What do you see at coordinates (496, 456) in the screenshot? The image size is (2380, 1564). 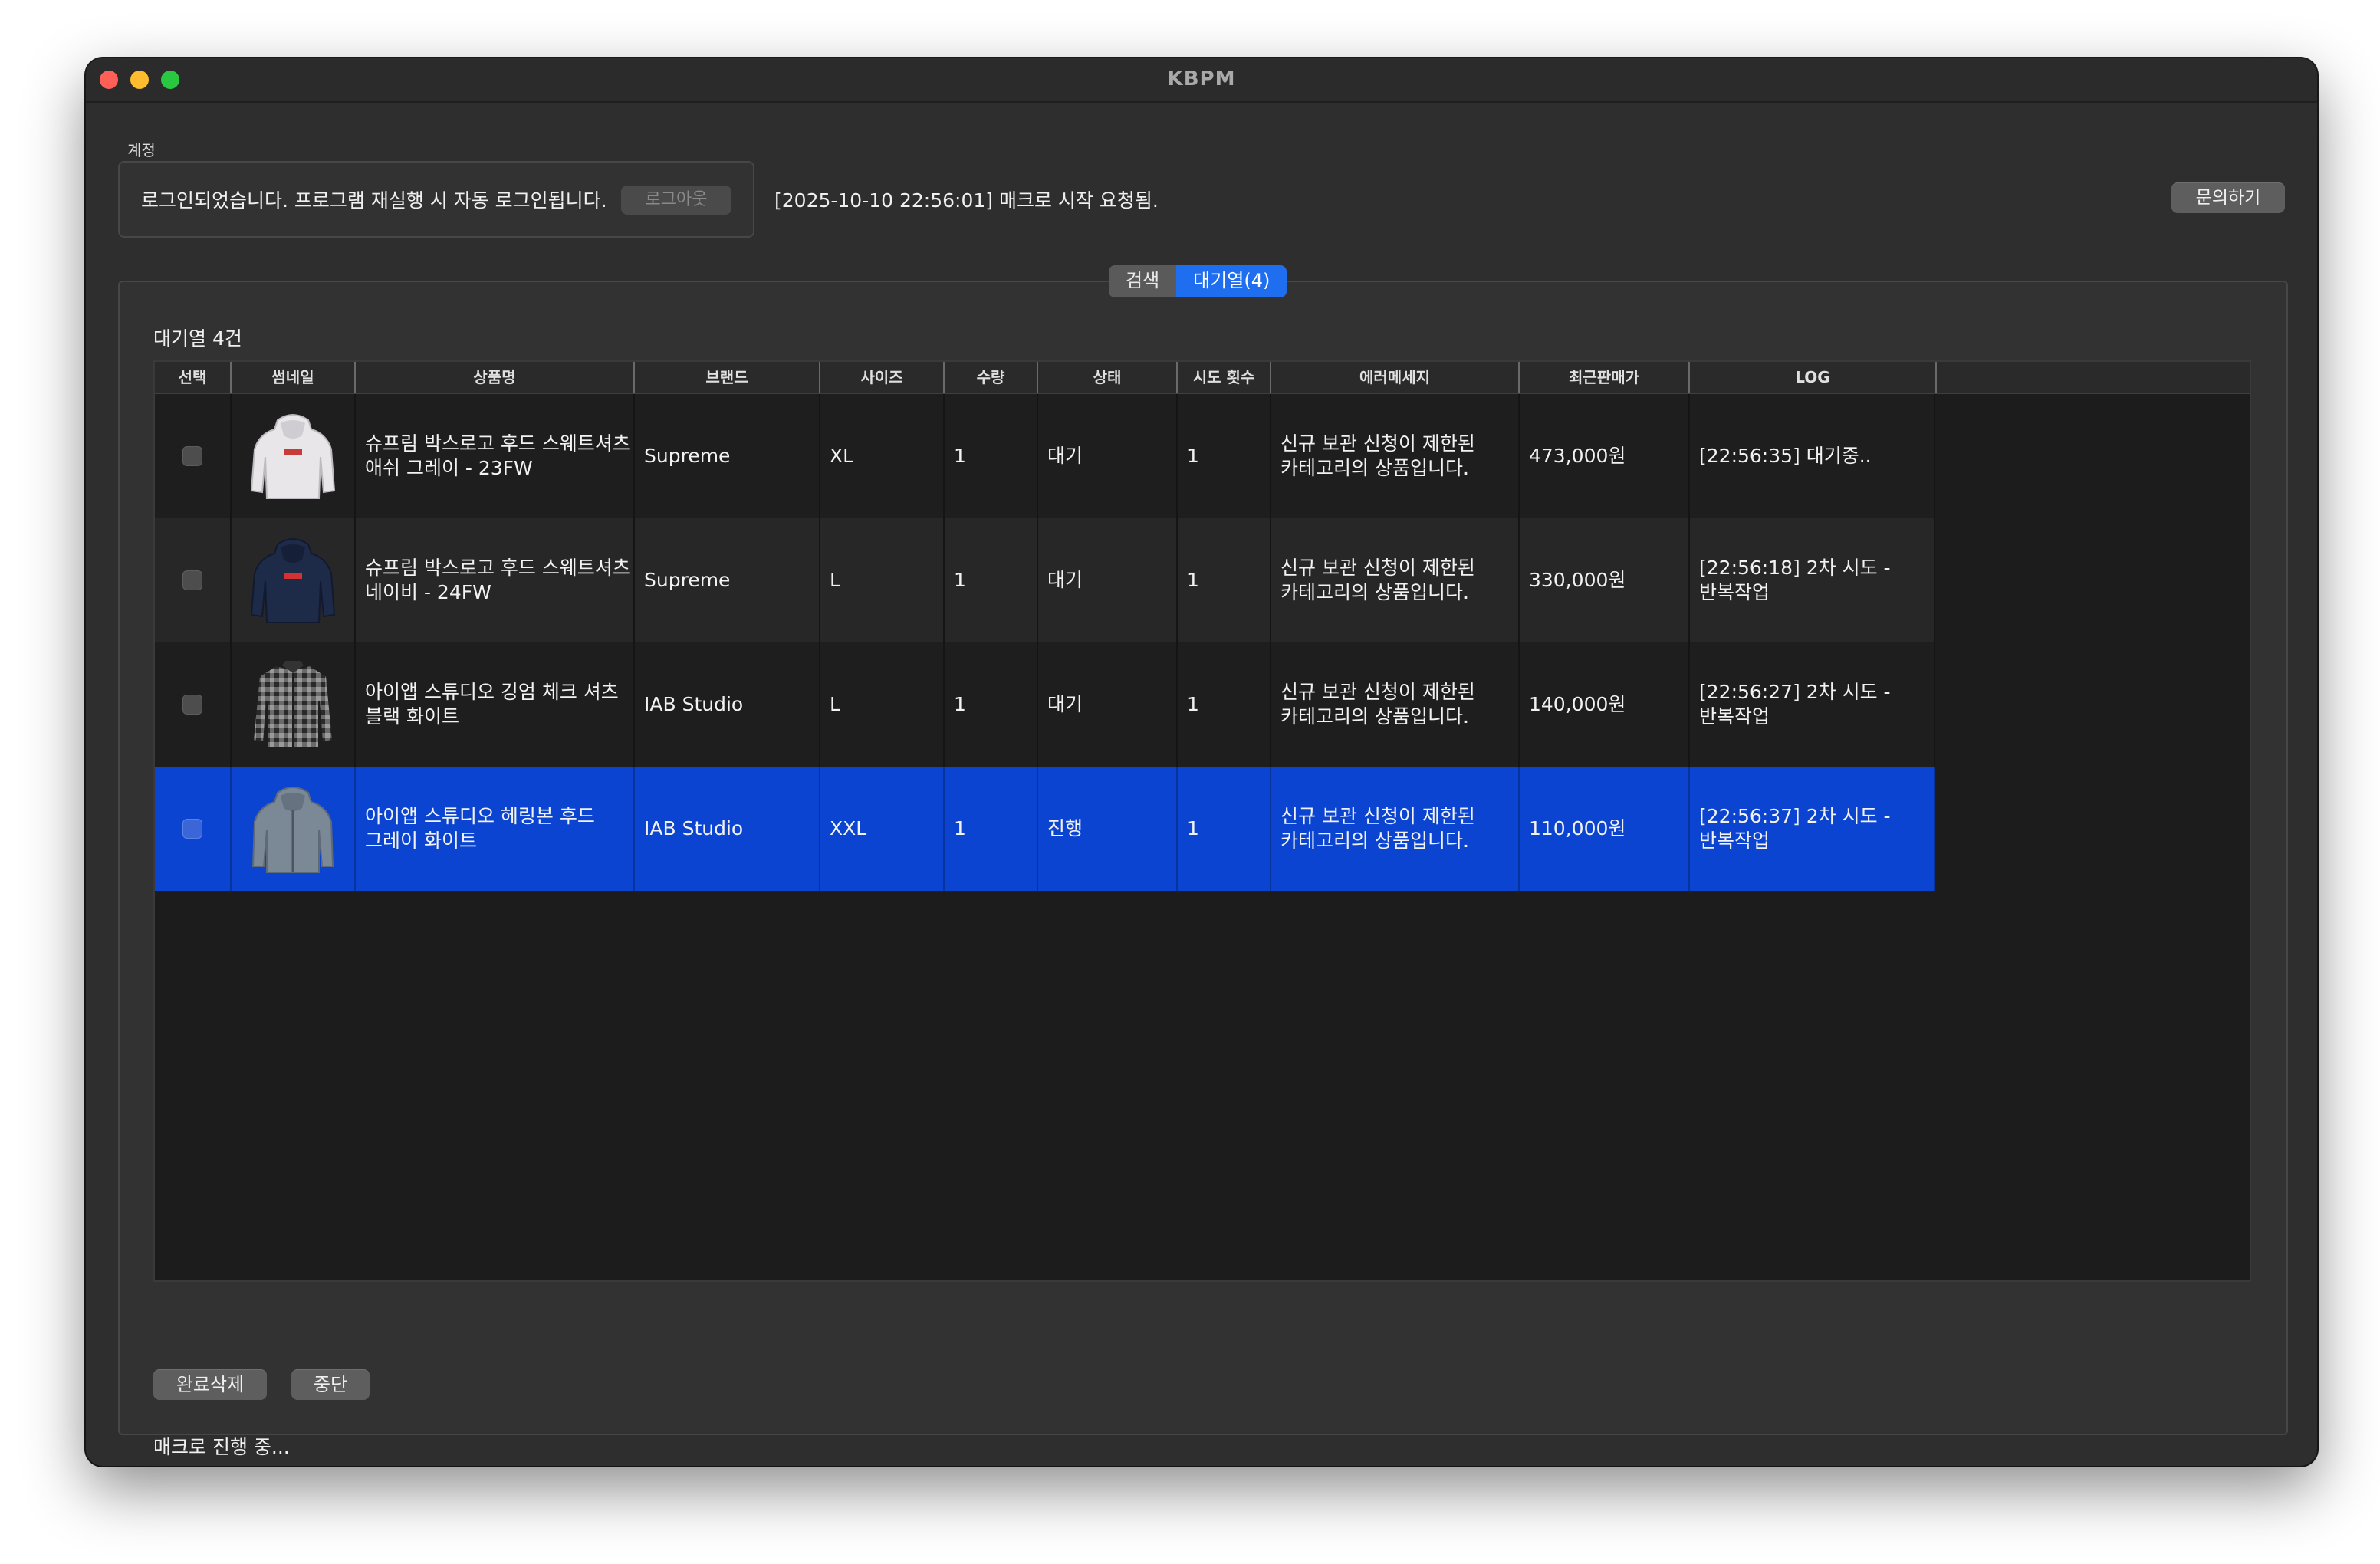 I see `product-name-cell: 슈프림 박스로고 후드 스웨트셔츠 애쉬 그레이 - 23FW` at bounding box center [496, 456].